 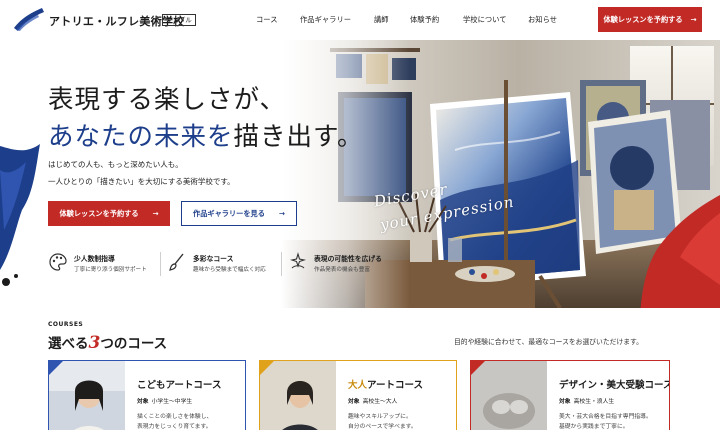 I want to click on course-desc: 描くことの楽しさを体験し、 表現力をじっくり育てます。, so click(x=174, y=421).